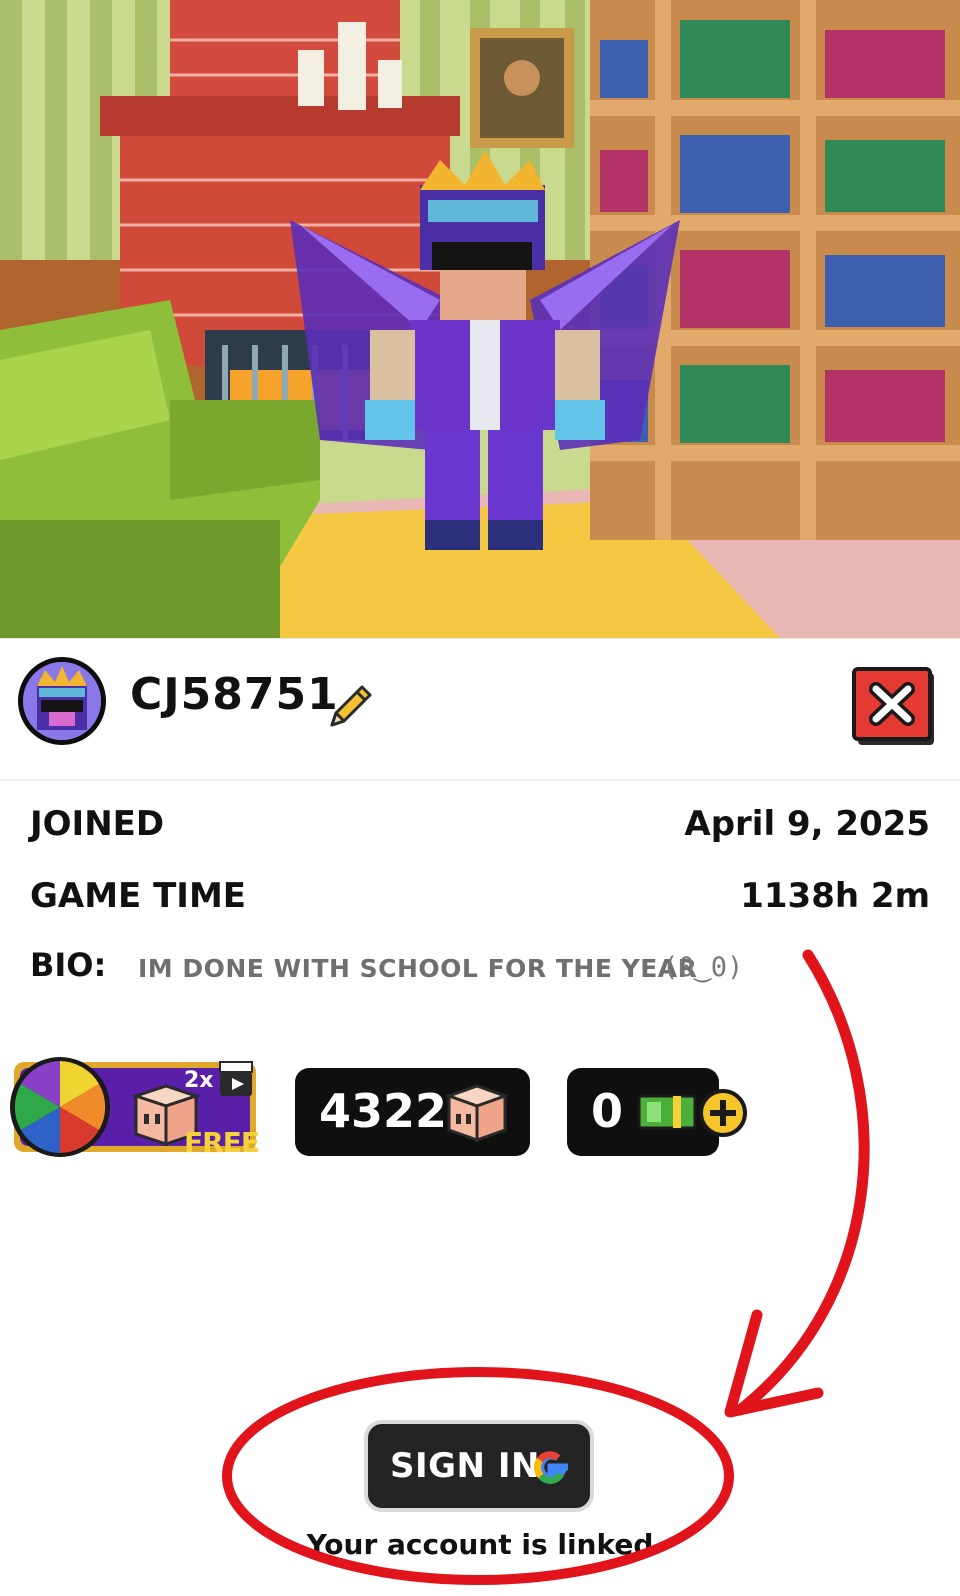 The width and height of the screenshot is (960, 1596). What do you see at coordinates (480, 829) in the screenshot?
I see `joined-row: JOINED April 9, 2025` at bounding box center [480, 829].